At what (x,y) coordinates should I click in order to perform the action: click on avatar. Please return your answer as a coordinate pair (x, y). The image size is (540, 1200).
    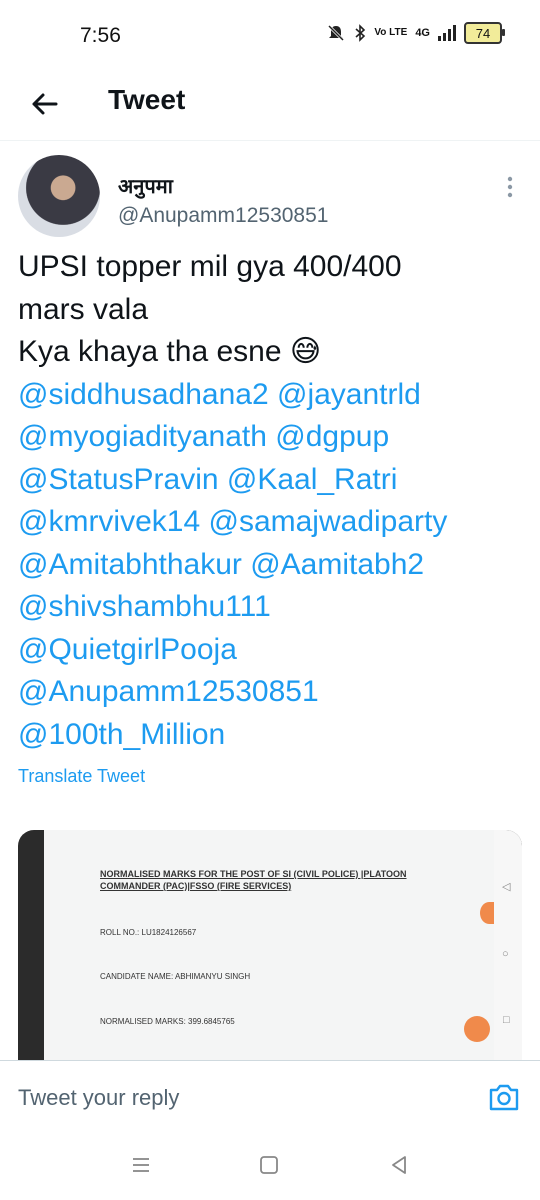
    Looking at the image, I should click on (59, 196).